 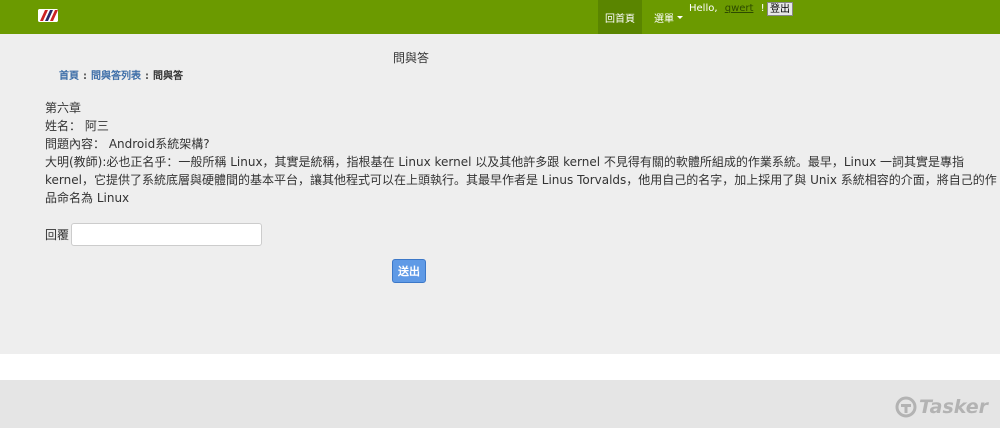 I want to click on tasker-watermark: Tasker, so click(x=941, y=407).